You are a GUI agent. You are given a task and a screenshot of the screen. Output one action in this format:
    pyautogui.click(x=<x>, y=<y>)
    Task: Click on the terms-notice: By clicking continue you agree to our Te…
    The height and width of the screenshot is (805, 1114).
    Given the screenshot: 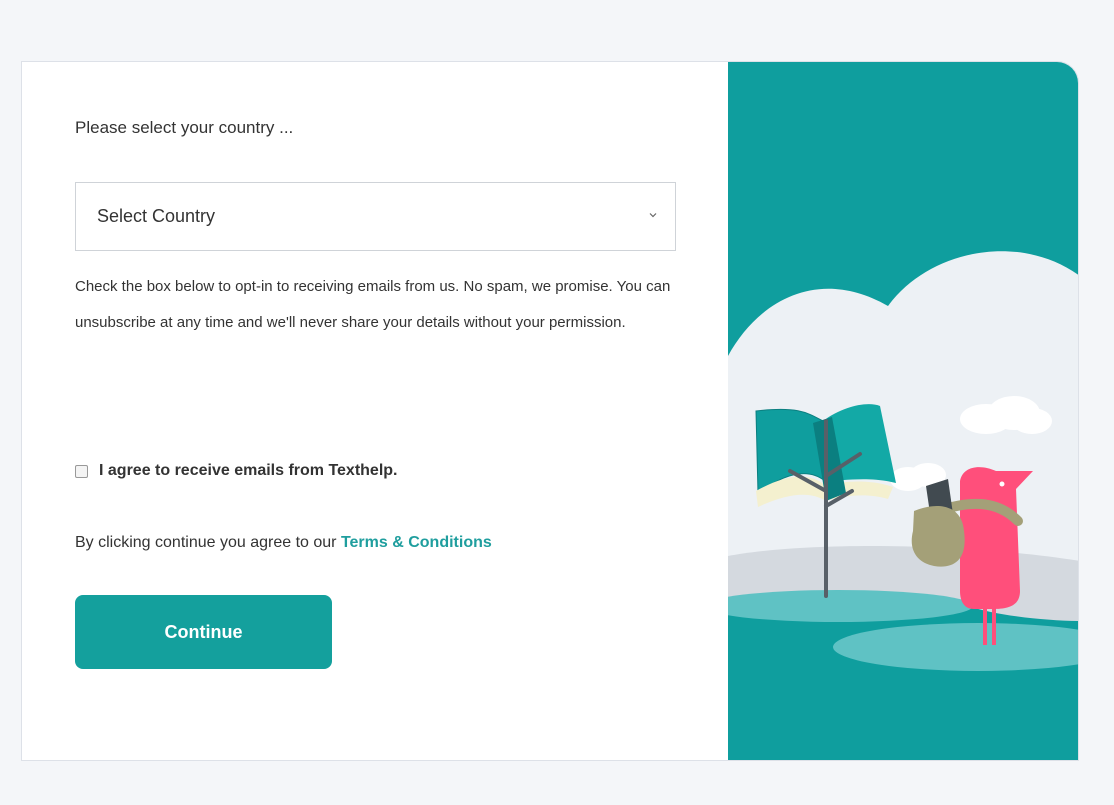 What is the action you would take?
    pyautogui.click(x=283, y=543)
    